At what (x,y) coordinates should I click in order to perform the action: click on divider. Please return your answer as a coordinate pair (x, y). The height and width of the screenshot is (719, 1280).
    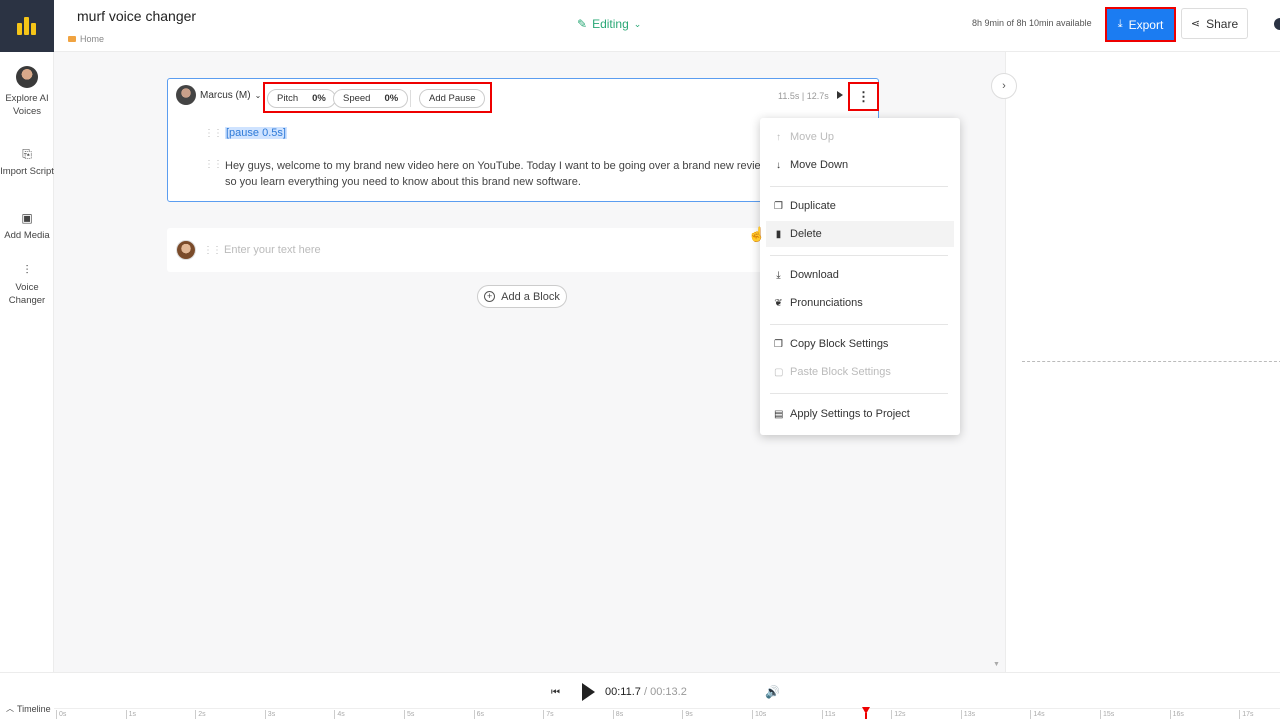
    Looking at the image, I should click on (410, 98).